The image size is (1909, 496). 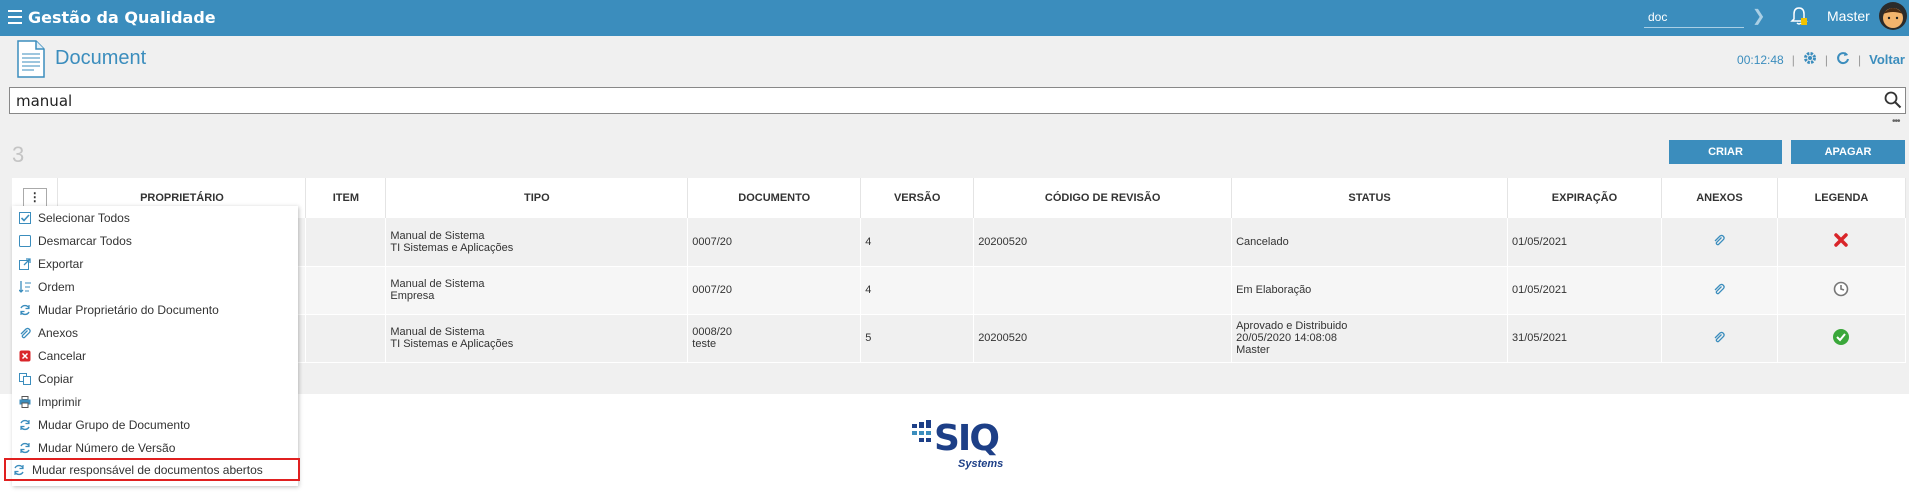 What do you see at coordinates (981, 464) in the screenshot?
I see `logo-subtext: Systems` at bounding box center [981, 464].